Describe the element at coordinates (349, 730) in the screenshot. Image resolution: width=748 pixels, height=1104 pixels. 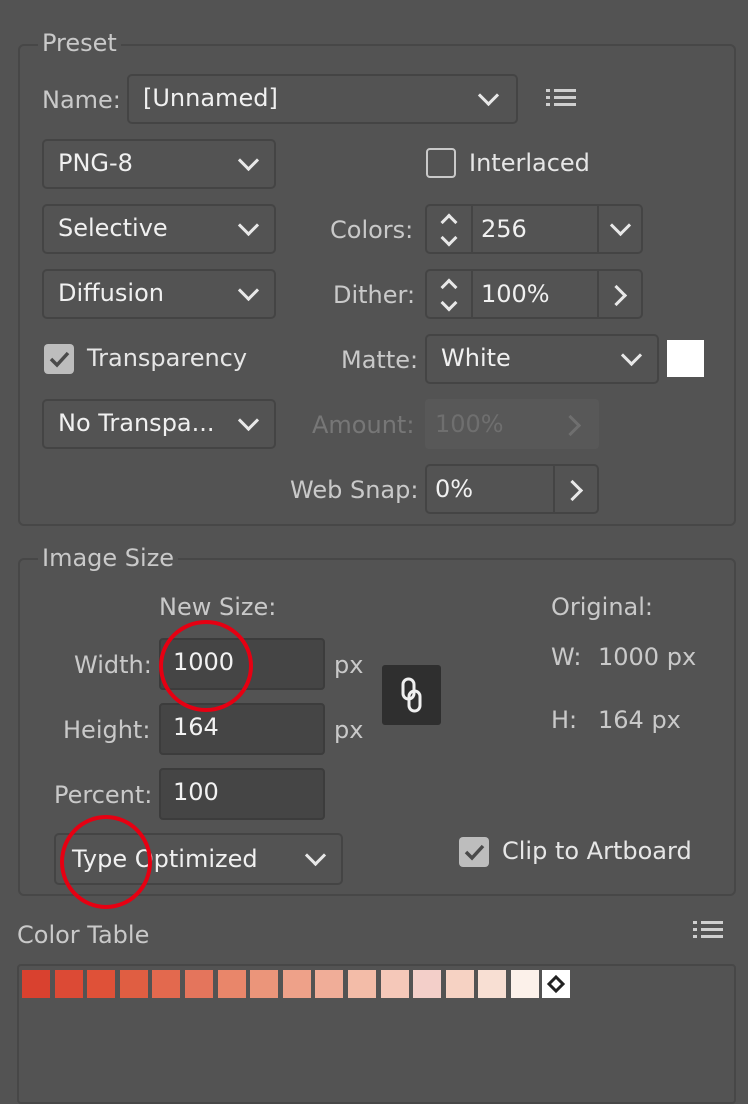
I see `height-unit: px` at that location.